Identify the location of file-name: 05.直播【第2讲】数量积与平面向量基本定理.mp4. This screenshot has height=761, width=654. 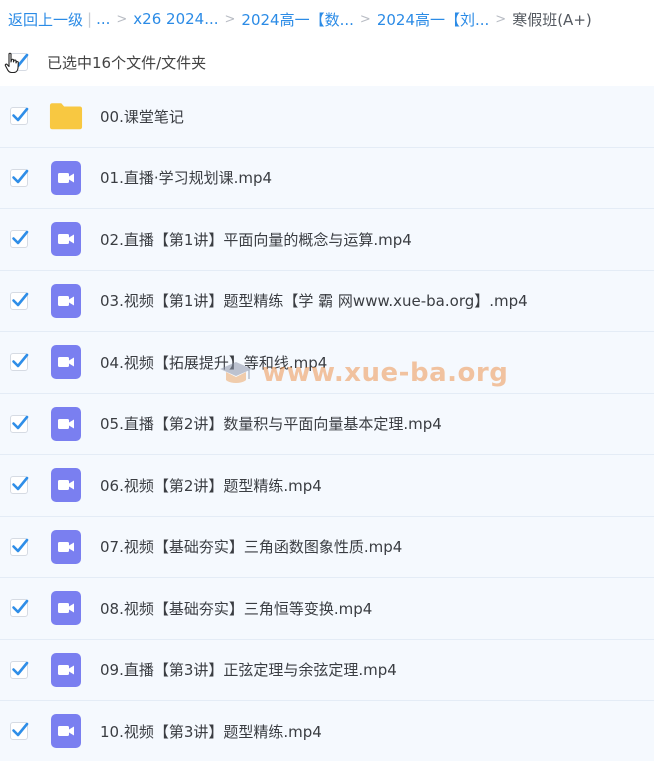
(271, 423).